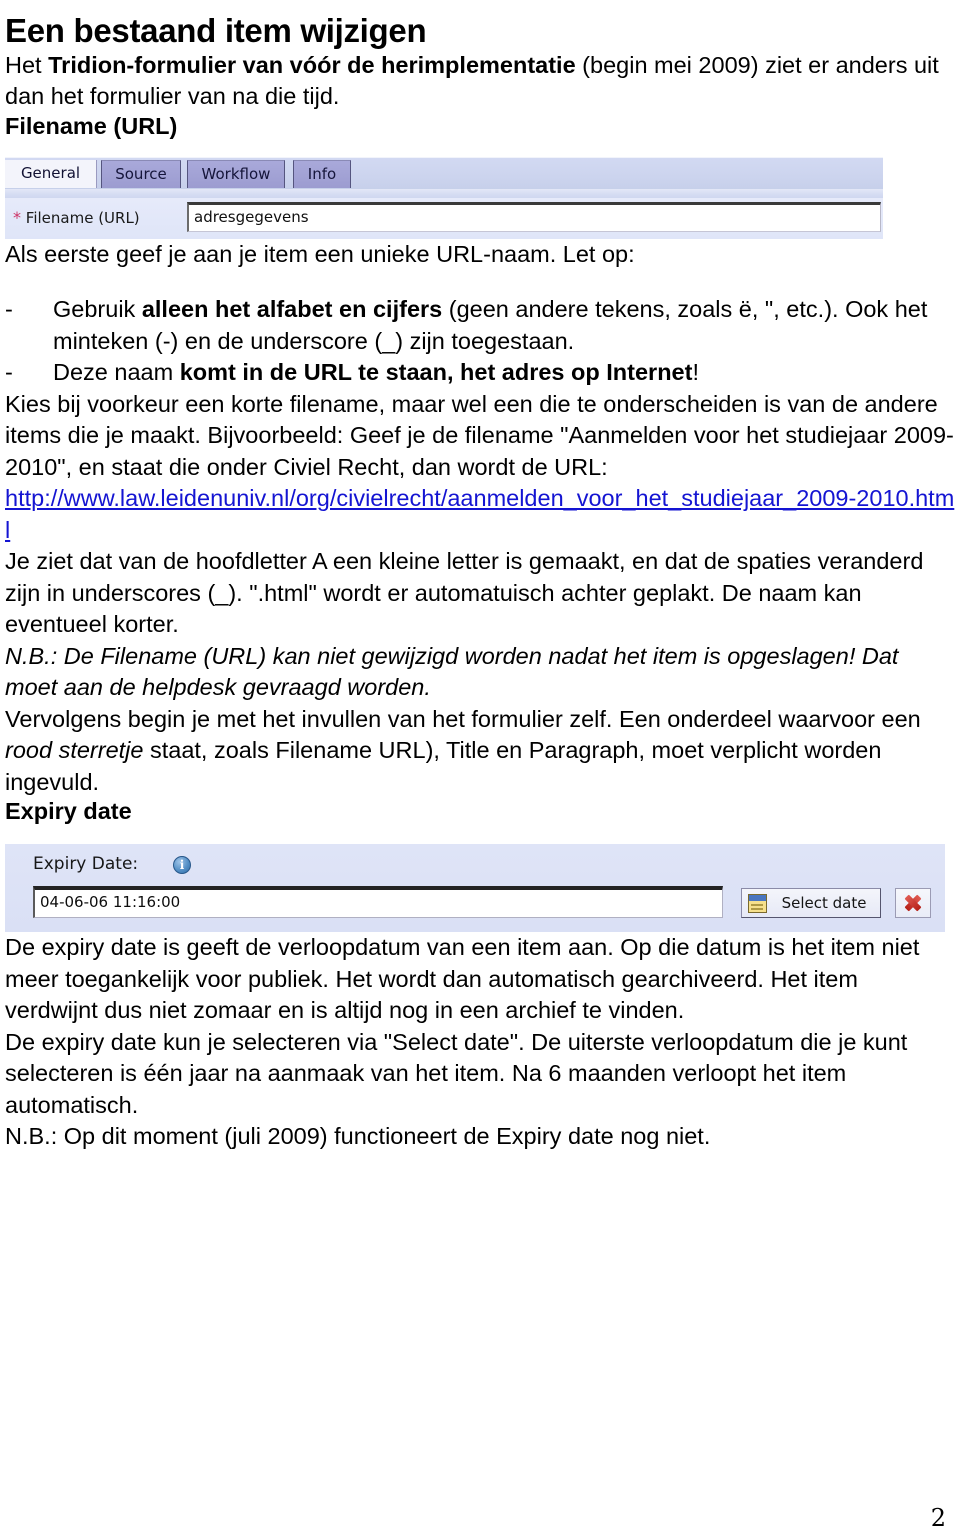  I want to click on expiry-date-input: 04-06-06 11:16:00, so click(378, 902).